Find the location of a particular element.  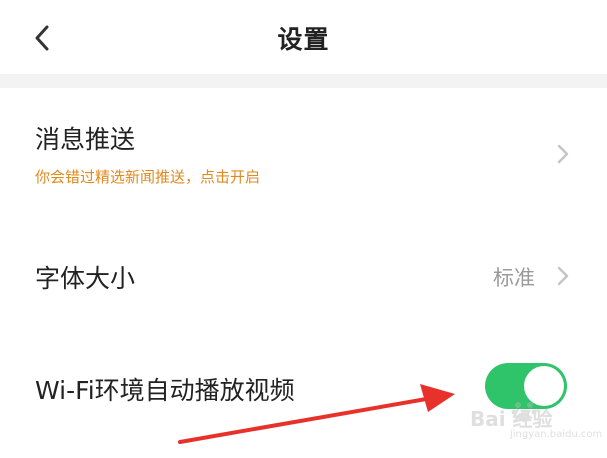

section-divider is located at coordinates (303, 81).